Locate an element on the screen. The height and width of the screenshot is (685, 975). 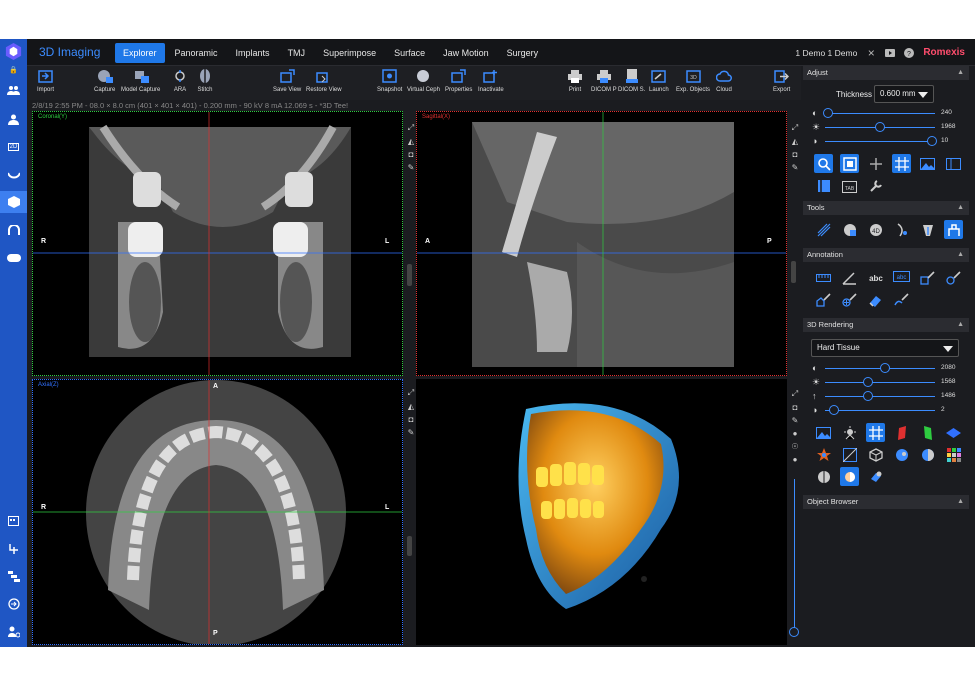
dicom-send-button: DICOM S. is located at coordinates (631, 80).